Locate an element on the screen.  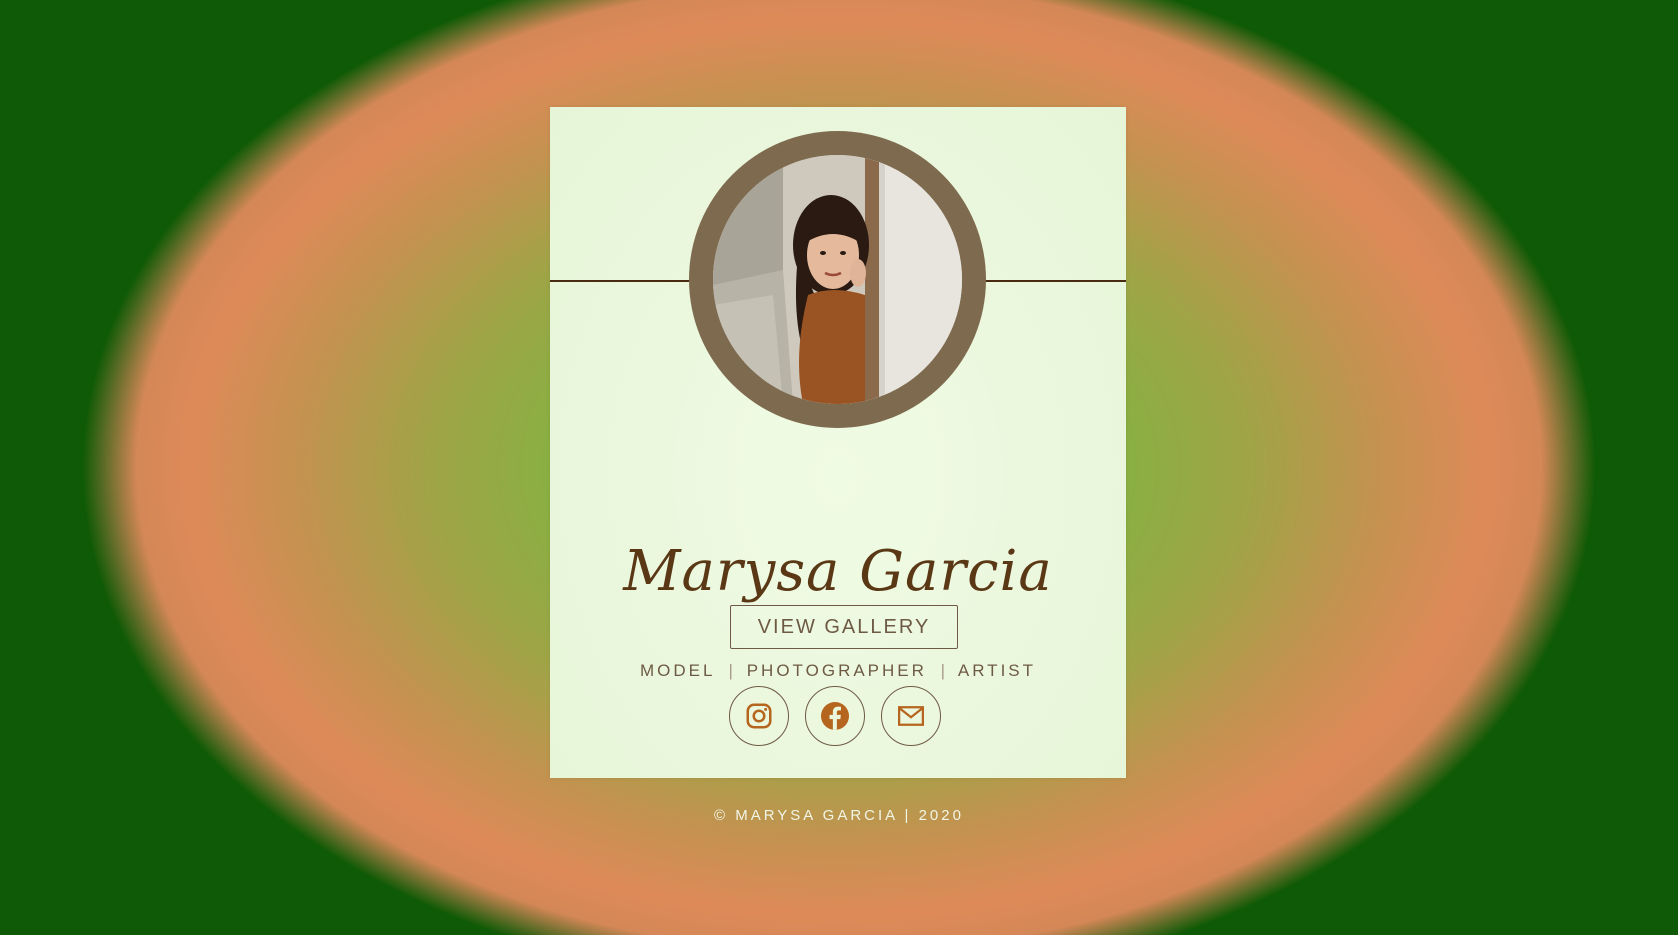
footer: © MARYSA GARCIA | 2020 is located at coordinates (839, 815).